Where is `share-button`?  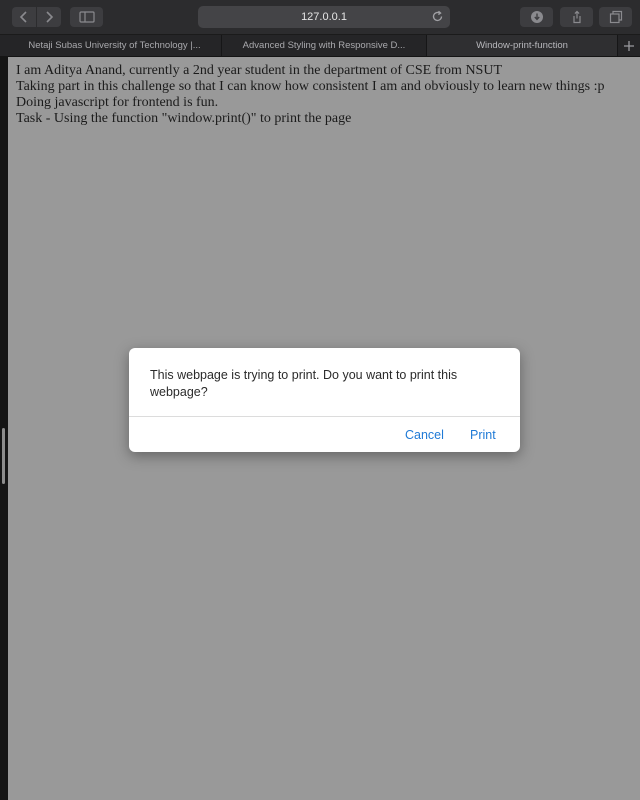
share-button is located at coordinates (576, 17).